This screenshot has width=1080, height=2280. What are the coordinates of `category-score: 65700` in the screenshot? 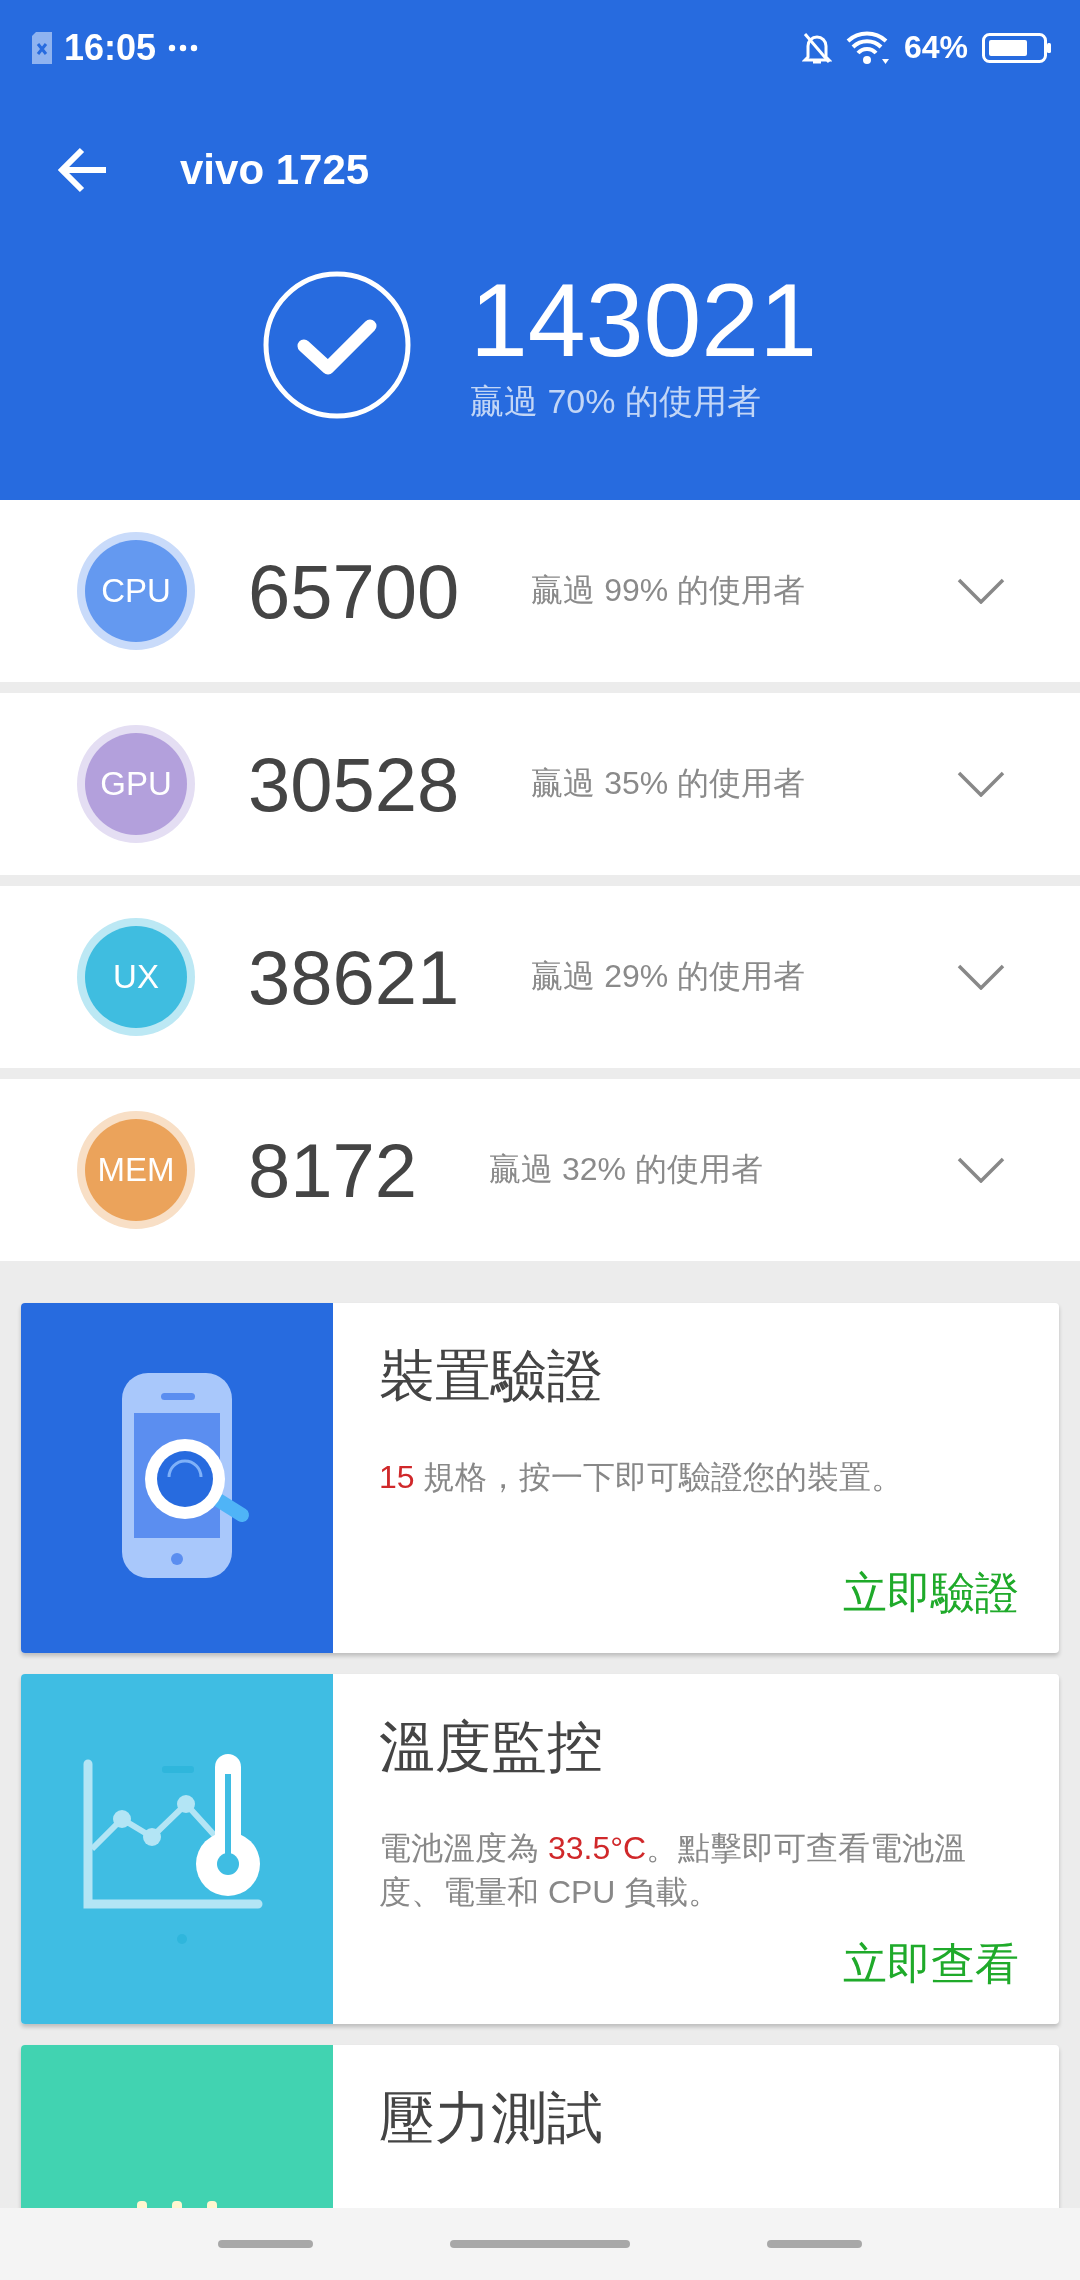 It's located at (354, 591).